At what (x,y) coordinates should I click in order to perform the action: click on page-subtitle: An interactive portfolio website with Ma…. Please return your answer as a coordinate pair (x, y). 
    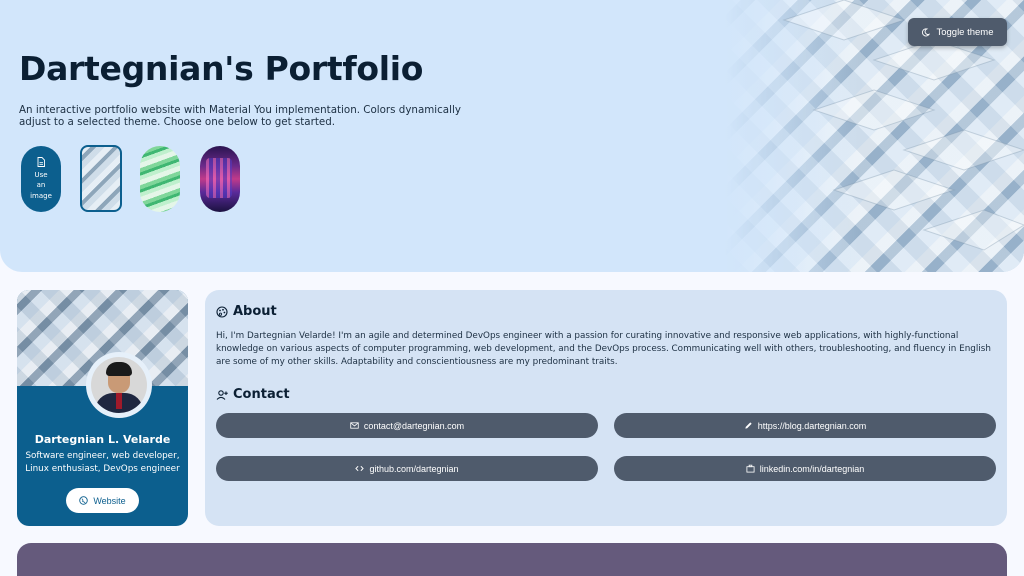
    Looking at the image, I should click on (240, 116).